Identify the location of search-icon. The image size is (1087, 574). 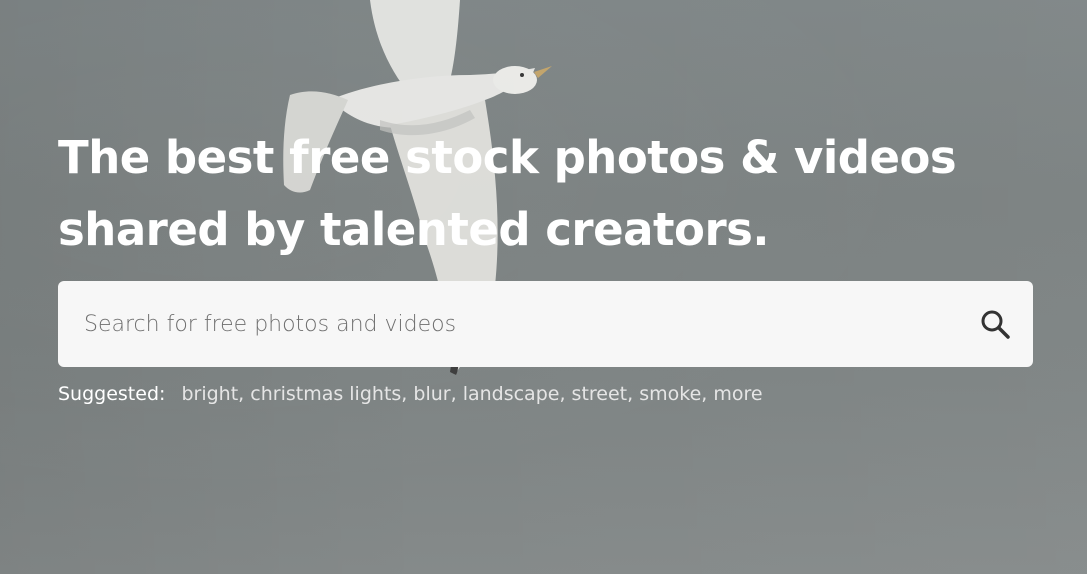
(995, 324).